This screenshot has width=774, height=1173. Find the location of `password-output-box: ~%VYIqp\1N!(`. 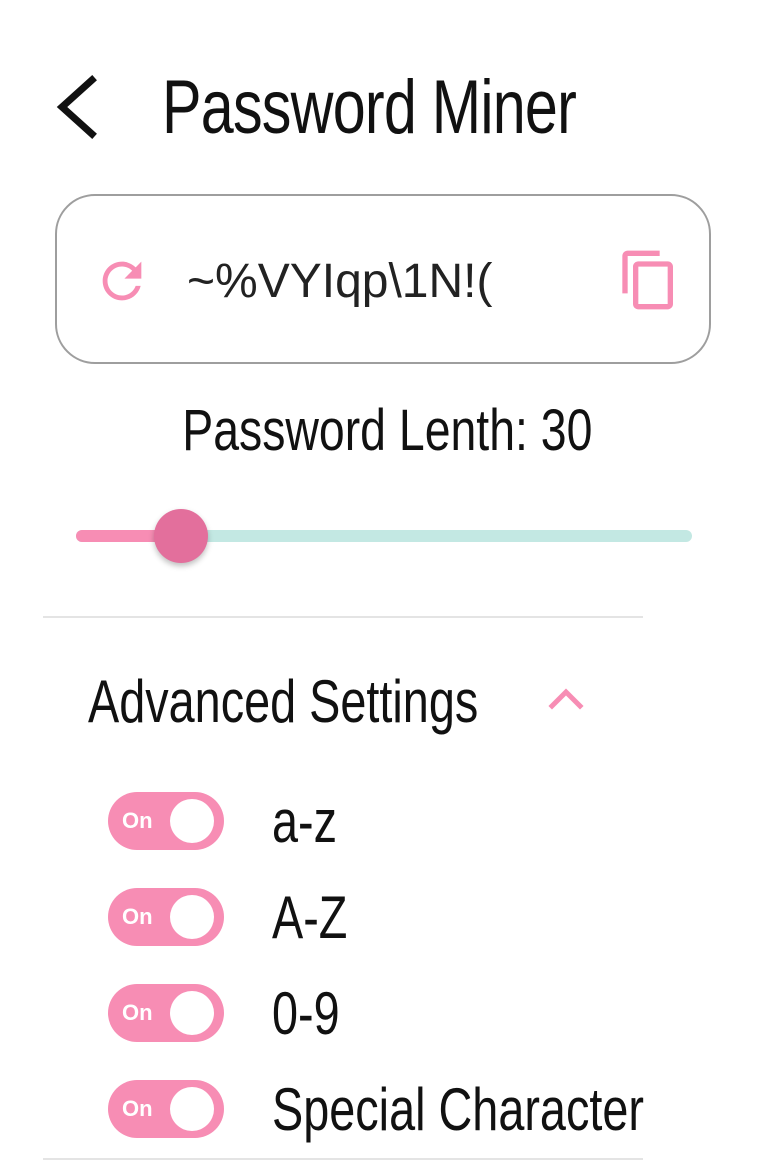

password-output-box: ~%VYIqp\1N!( is located at coordinates (383, 279).